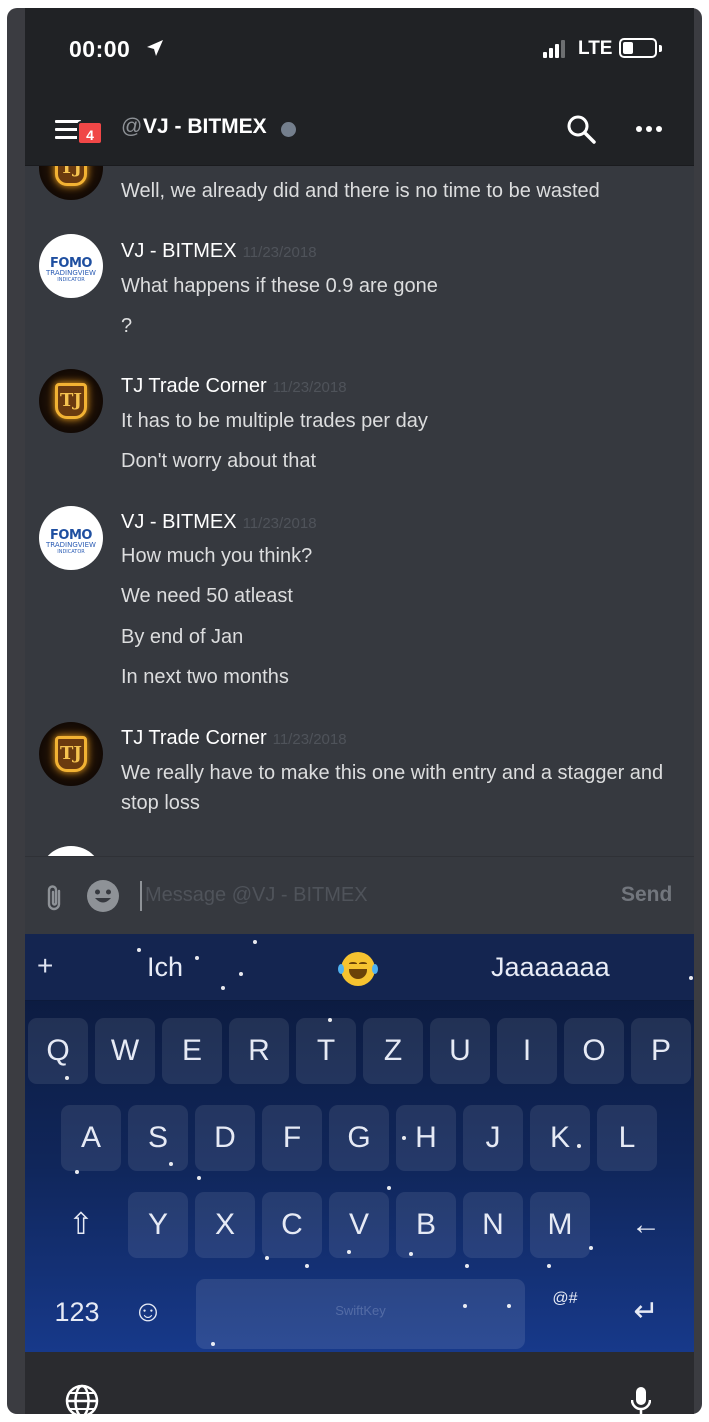 The width and height of the screenshot is (709, 1422). What do you see at coordinates (207, 596) in the screenshot?
I see `message-text: We need 50 atleast` at bounding box center [207, 596].